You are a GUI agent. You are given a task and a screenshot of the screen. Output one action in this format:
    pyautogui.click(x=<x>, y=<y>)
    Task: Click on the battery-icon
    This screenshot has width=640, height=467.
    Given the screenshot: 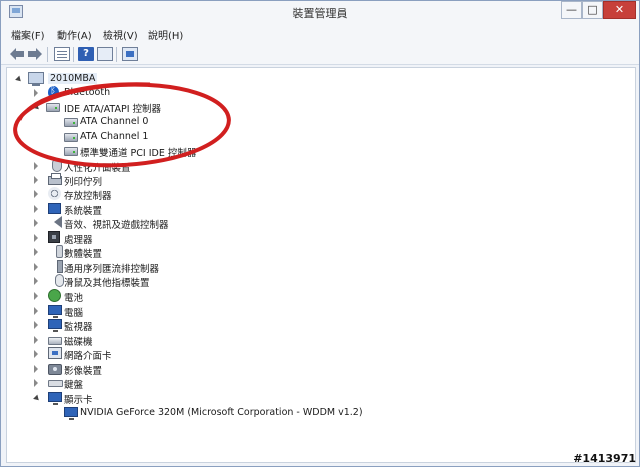 What is the action you would take?
    pyautogui.click(x=54, y=295)
    